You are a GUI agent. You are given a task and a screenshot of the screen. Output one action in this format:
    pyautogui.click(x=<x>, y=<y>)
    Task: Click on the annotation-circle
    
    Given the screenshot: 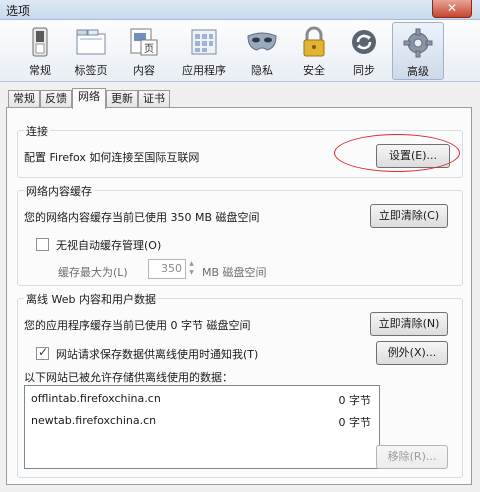 What is the action you would take?
    pyautogui.click(x=397, y=153)
    